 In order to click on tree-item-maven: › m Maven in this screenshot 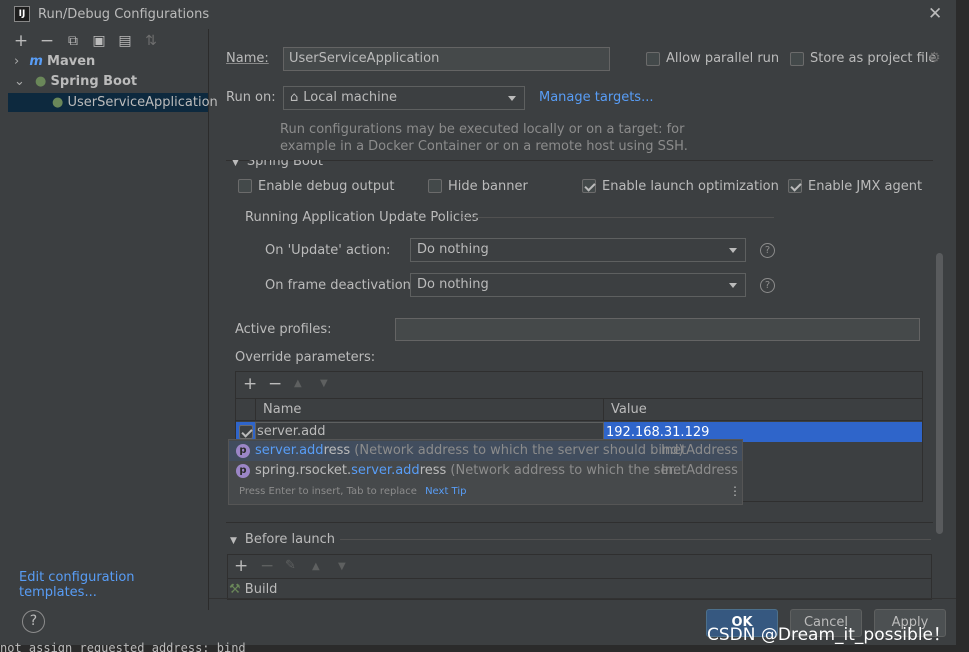, I will do `click(54, 61)`.